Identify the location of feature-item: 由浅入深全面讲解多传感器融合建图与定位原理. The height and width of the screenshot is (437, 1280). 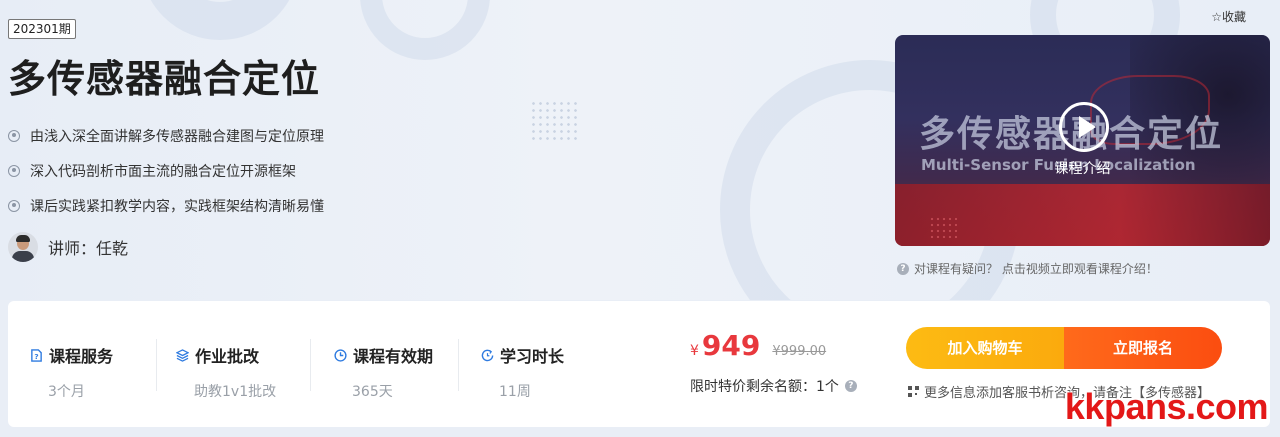
(166, 135).